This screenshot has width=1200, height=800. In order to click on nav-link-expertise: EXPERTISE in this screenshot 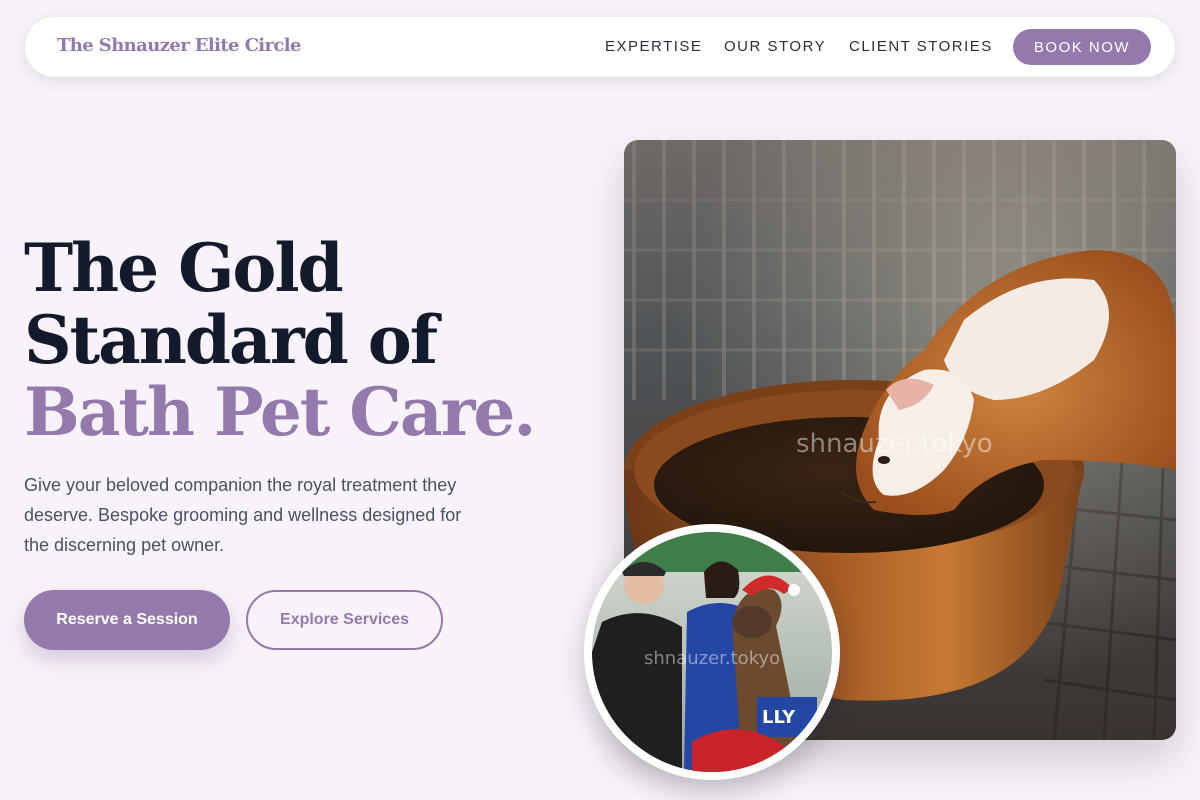, I will do `click(653, 46)`.